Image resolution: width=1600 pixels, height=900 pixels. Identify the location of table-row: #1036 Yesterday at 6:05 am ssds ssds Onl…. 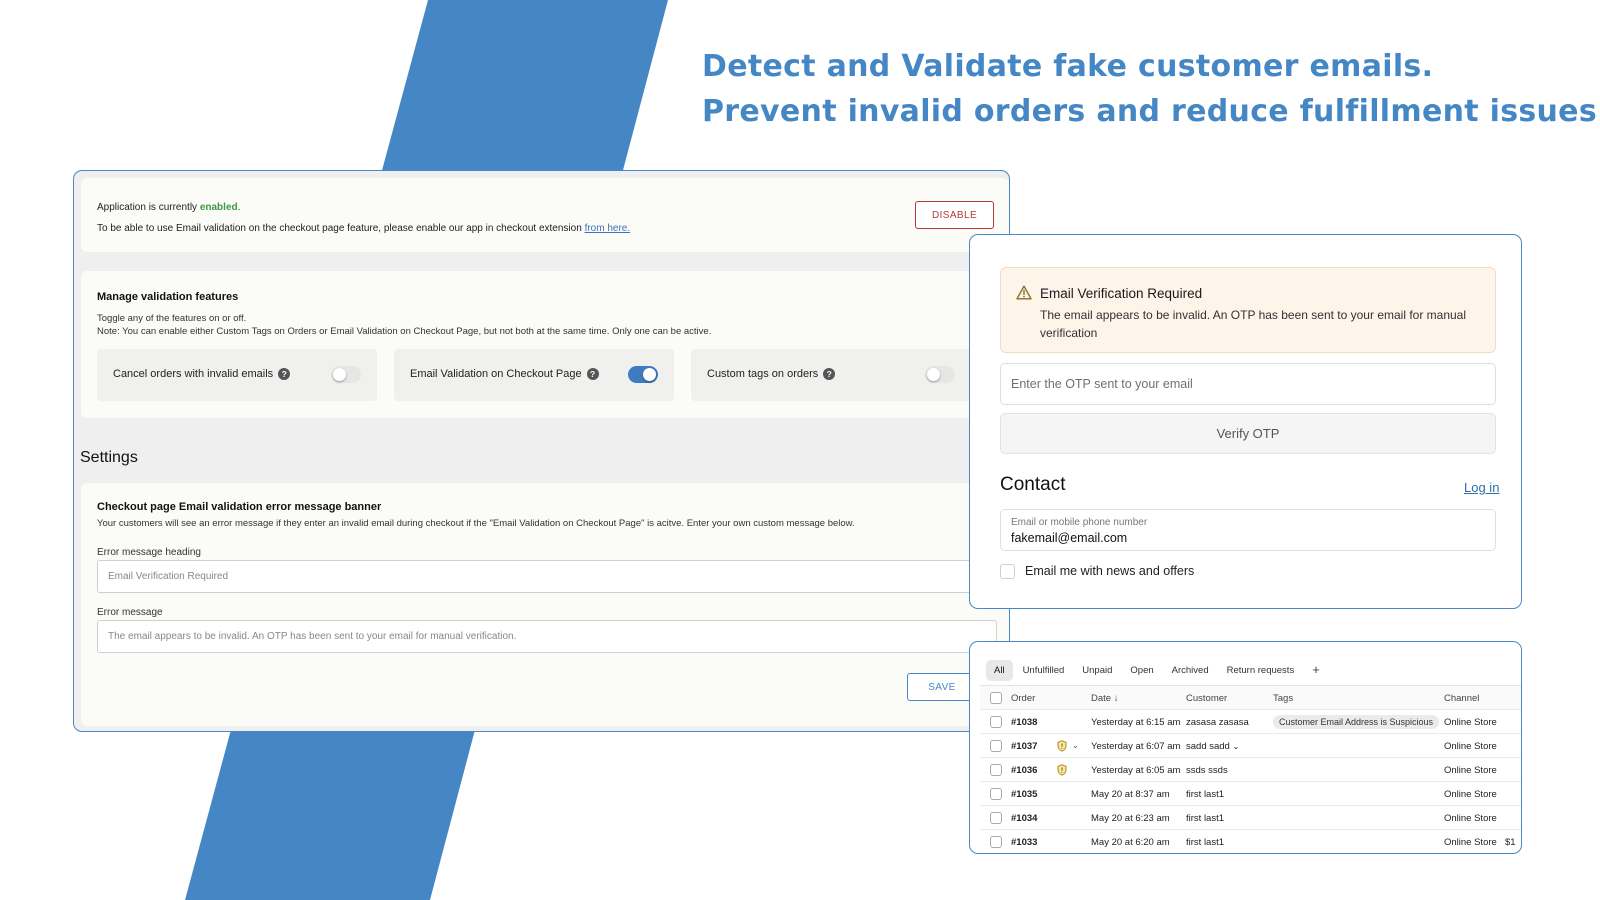
(1250, 770).